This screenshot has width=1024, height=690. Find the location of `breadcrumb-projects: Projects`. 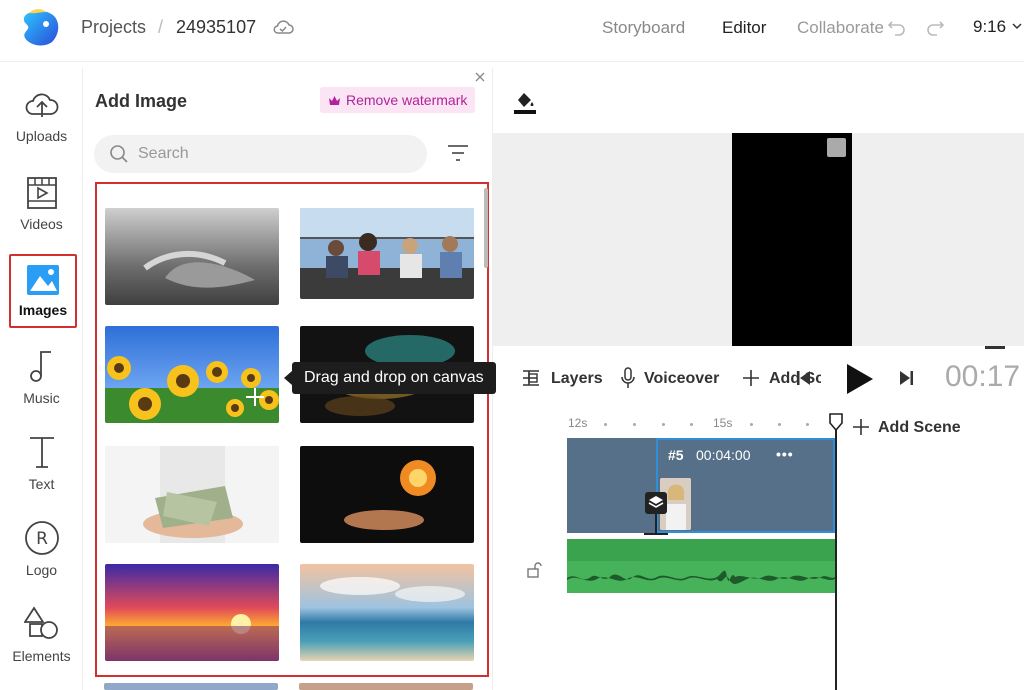

breadcrumb-projects: Projects is located at coordinates (113, 27).